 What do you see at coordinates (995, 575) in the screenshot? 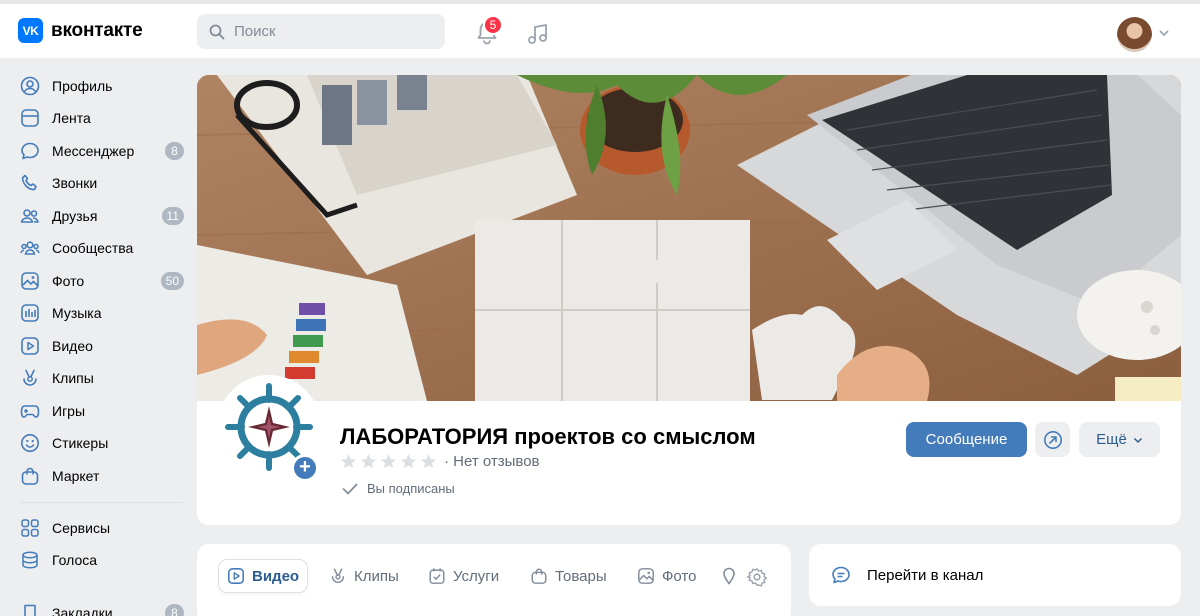
I see `go-to-channel-card: Перейти в канал` at bounding box center [995, 575].